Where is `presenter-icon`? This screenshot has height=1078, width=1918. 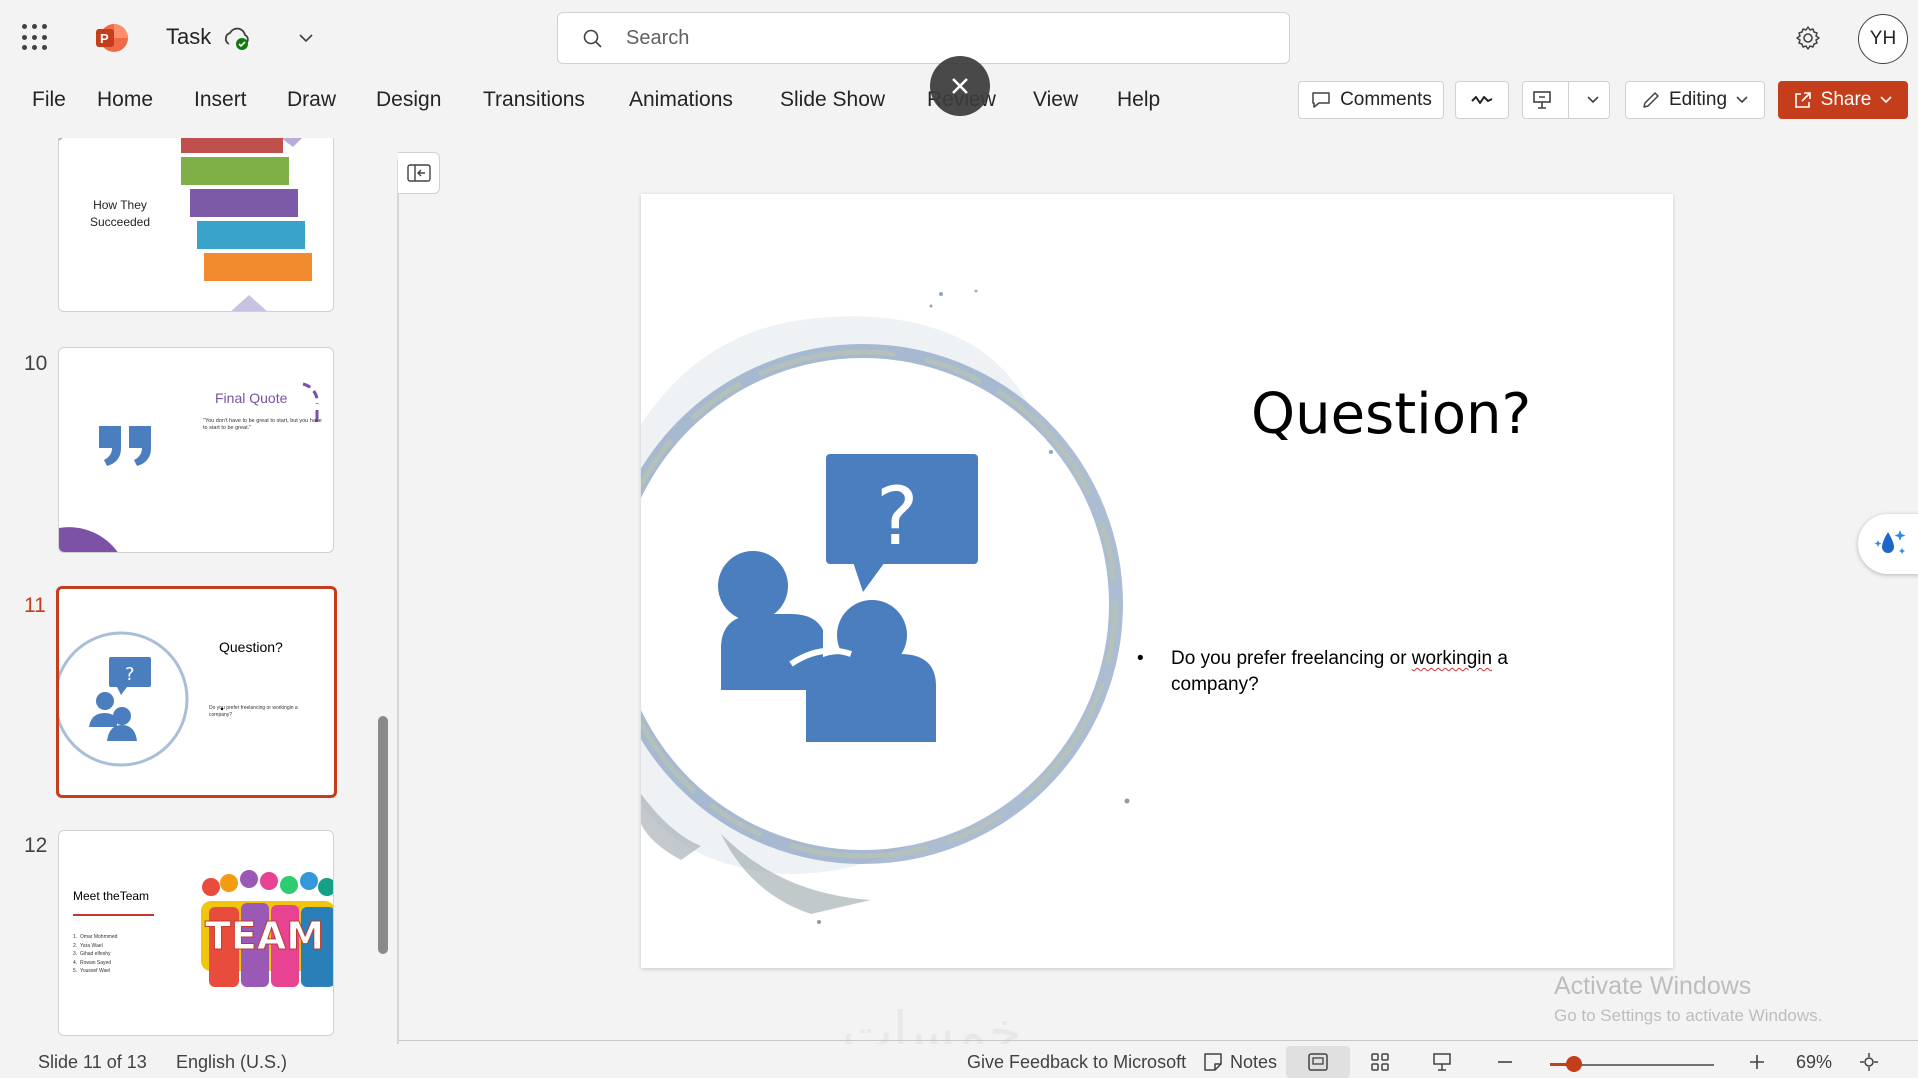 presenter-icon is located at coordinates (1542, 100).